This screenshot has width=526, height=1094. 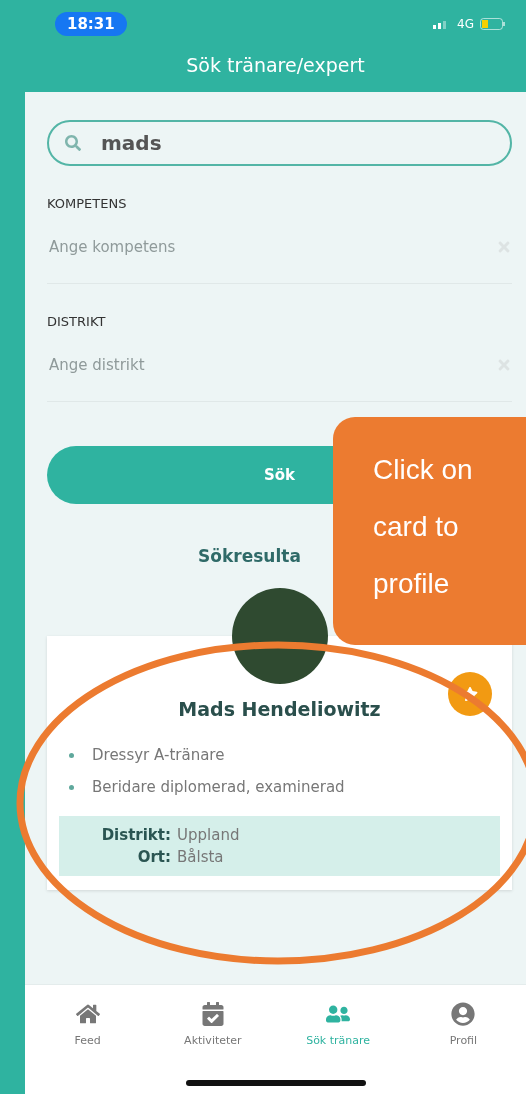 What do you see at coordinates (465, 24) in the screenshot?
I see `network-type: 4G` at bounding box center [465, 24].